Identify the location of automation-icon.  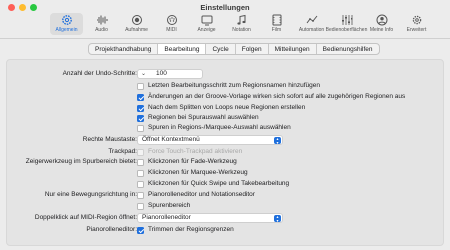
(311, 19).